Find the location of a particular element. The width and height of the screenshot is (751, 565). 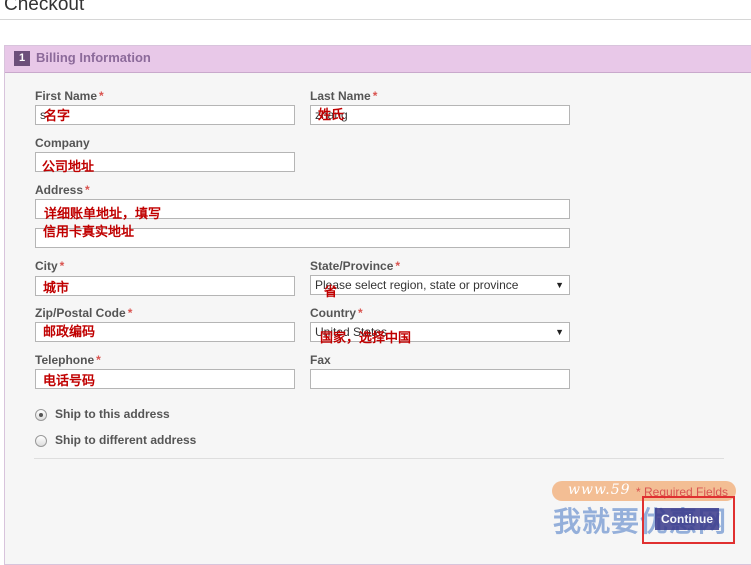

section-title: Billing Information is located at coordinates (93, 57).